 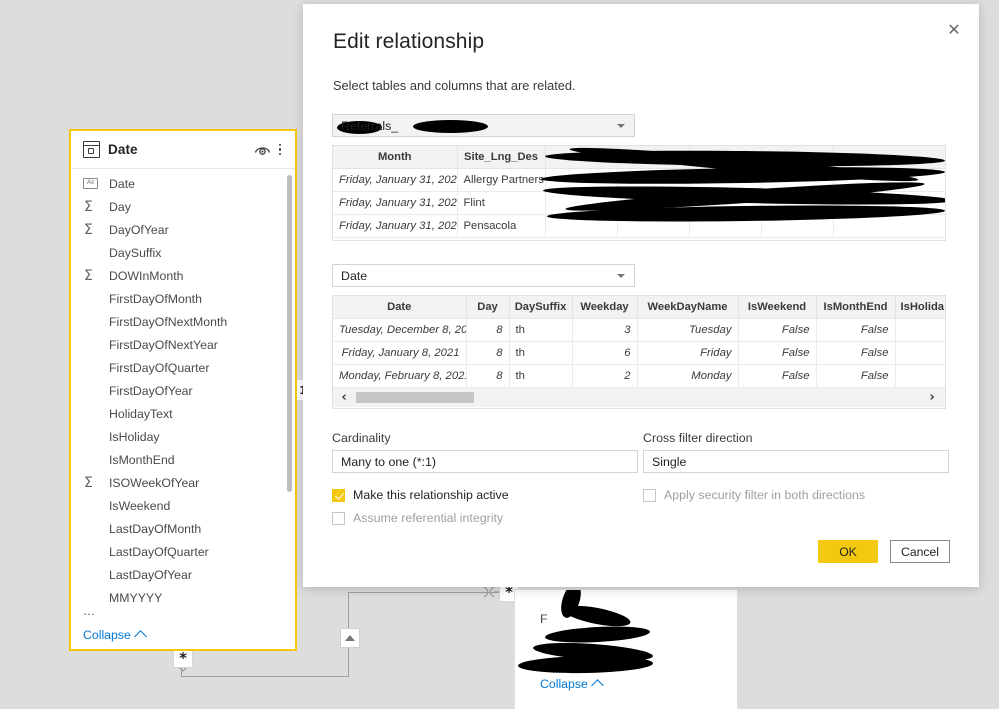 I want to click on more-options-icon, so click(x=280, y=150).